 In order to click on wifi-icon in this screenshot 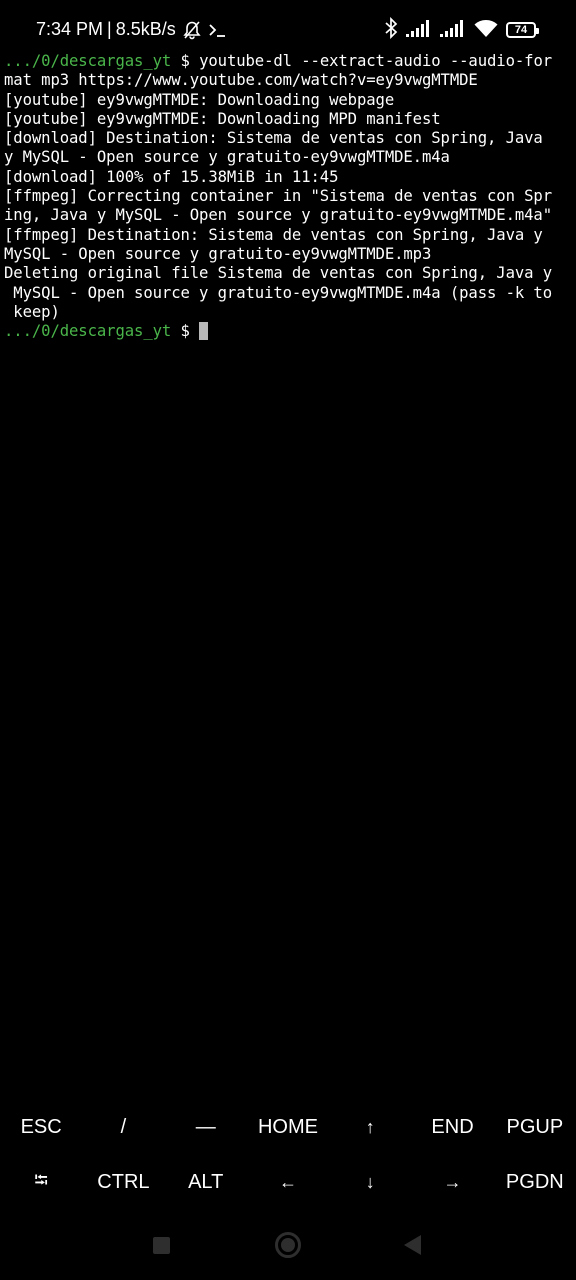, I will do `click(486, 30)`.